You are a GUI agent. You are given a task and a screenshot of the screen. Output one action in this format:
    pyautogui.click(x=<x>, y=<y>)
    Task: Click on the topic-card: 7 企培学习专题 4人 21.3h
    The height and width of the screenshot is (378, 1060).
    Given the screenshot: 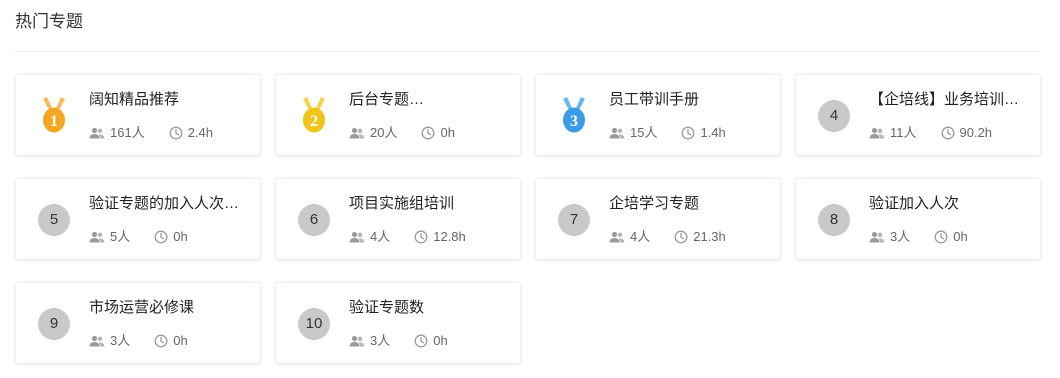 What is the action you would take?
    pyautogui.click(x=658, y=219)
    